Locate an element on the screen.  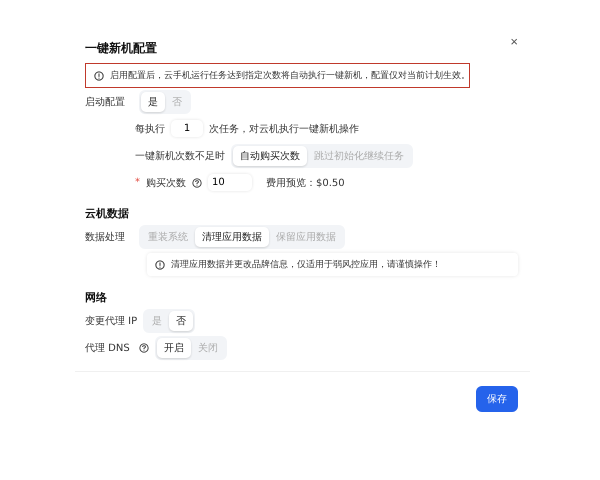
close-button: × is located at coordinates (514, 41).